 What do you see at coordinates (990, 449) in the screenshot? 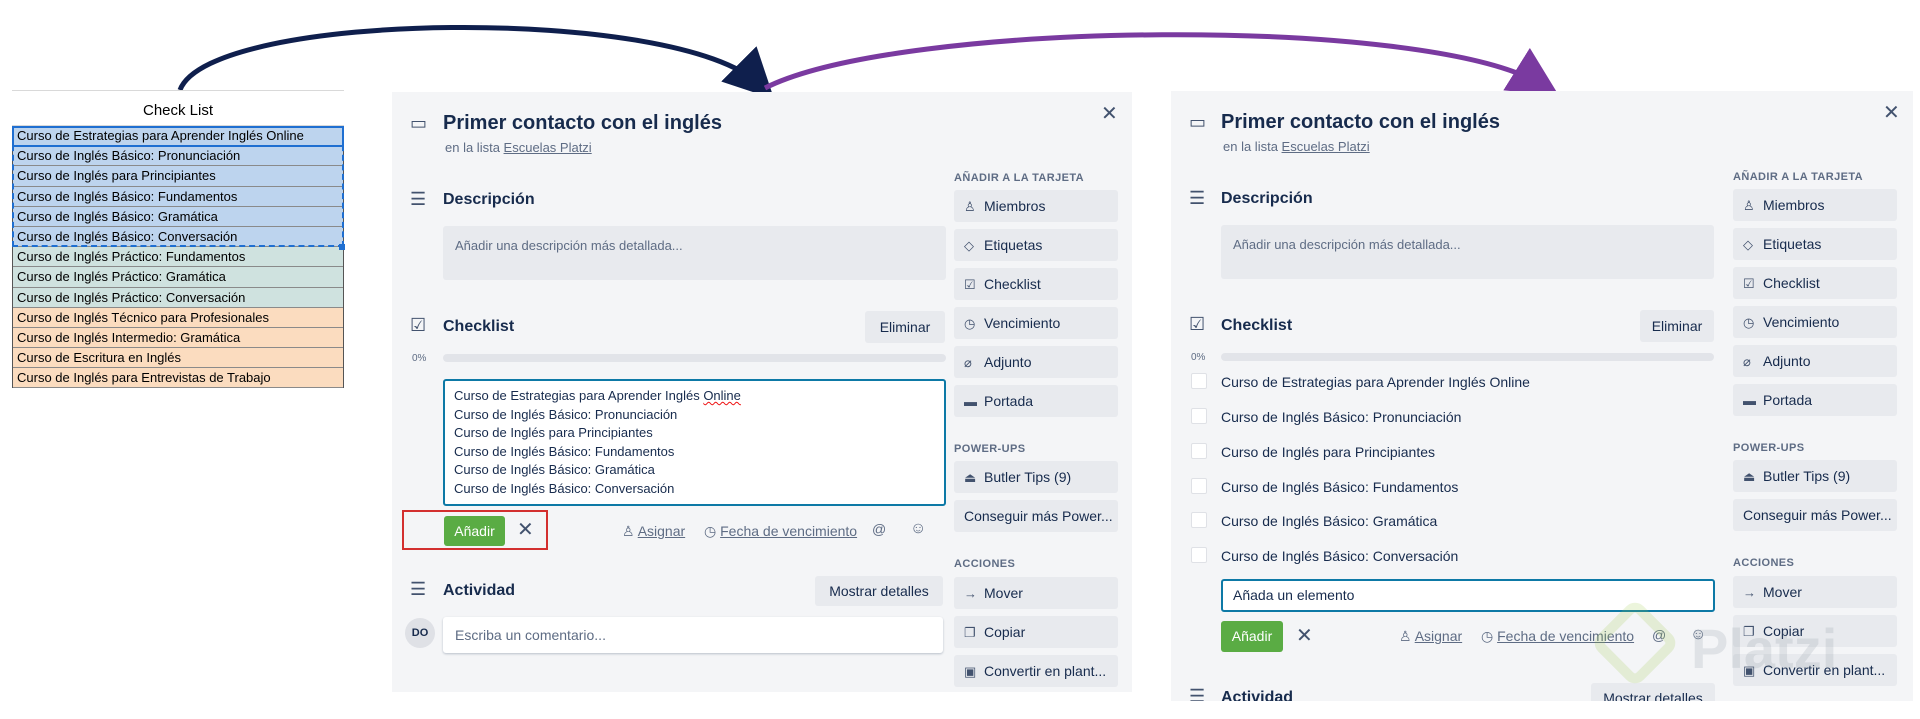
I see `powerups-heading: POWER-UPS` at bounding box center [990, 449].